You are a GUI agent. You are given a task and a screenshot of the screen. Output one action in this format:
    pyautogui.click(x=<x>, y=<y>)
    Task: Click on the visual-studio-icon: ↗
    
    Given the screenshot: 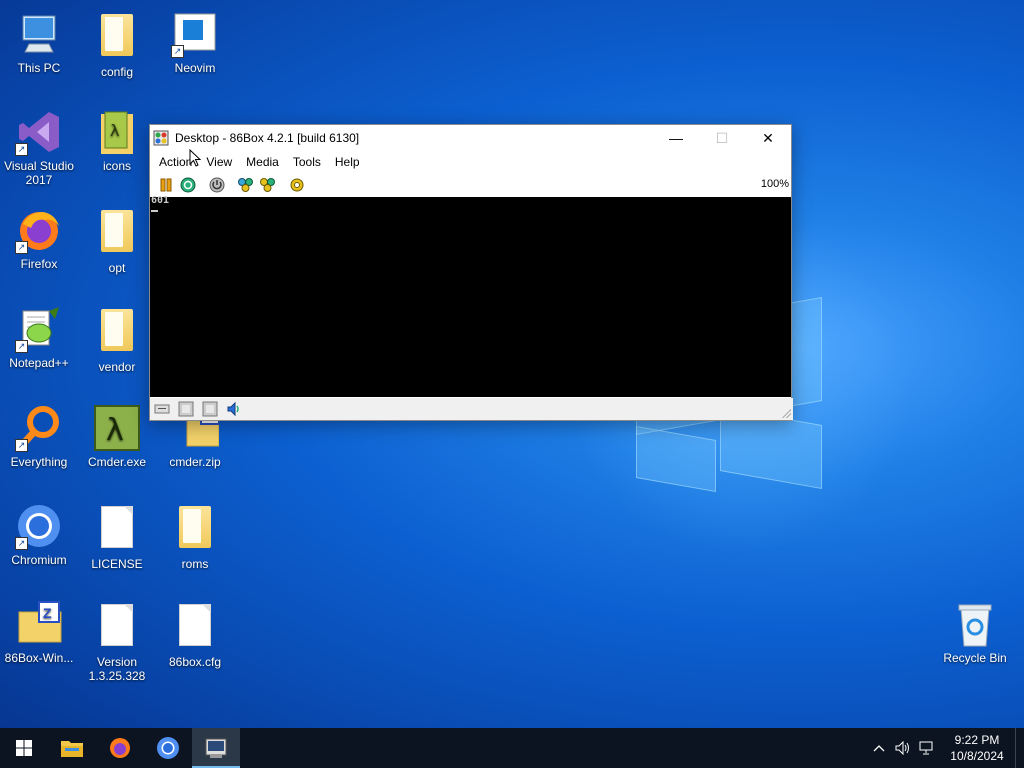 What is the action you would take?
    pyautogui.click(x=39, y=132)
    